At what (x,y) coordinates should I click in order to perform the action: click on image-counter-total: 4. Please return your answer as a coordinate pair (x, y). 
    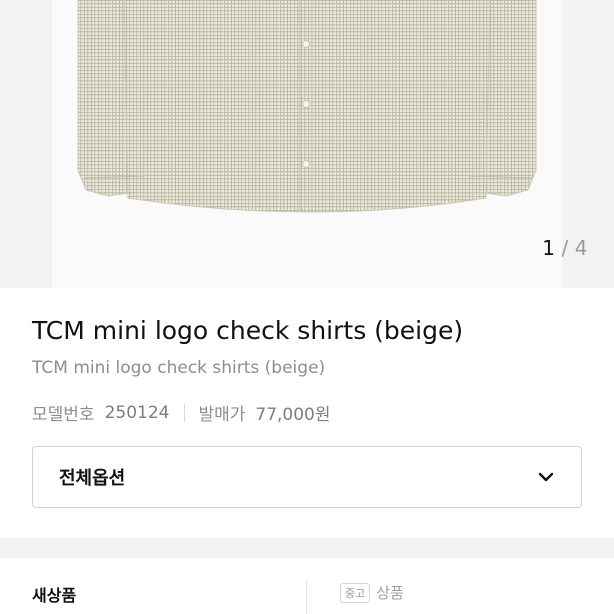
    Looking at the image, I should click on (581, 248).